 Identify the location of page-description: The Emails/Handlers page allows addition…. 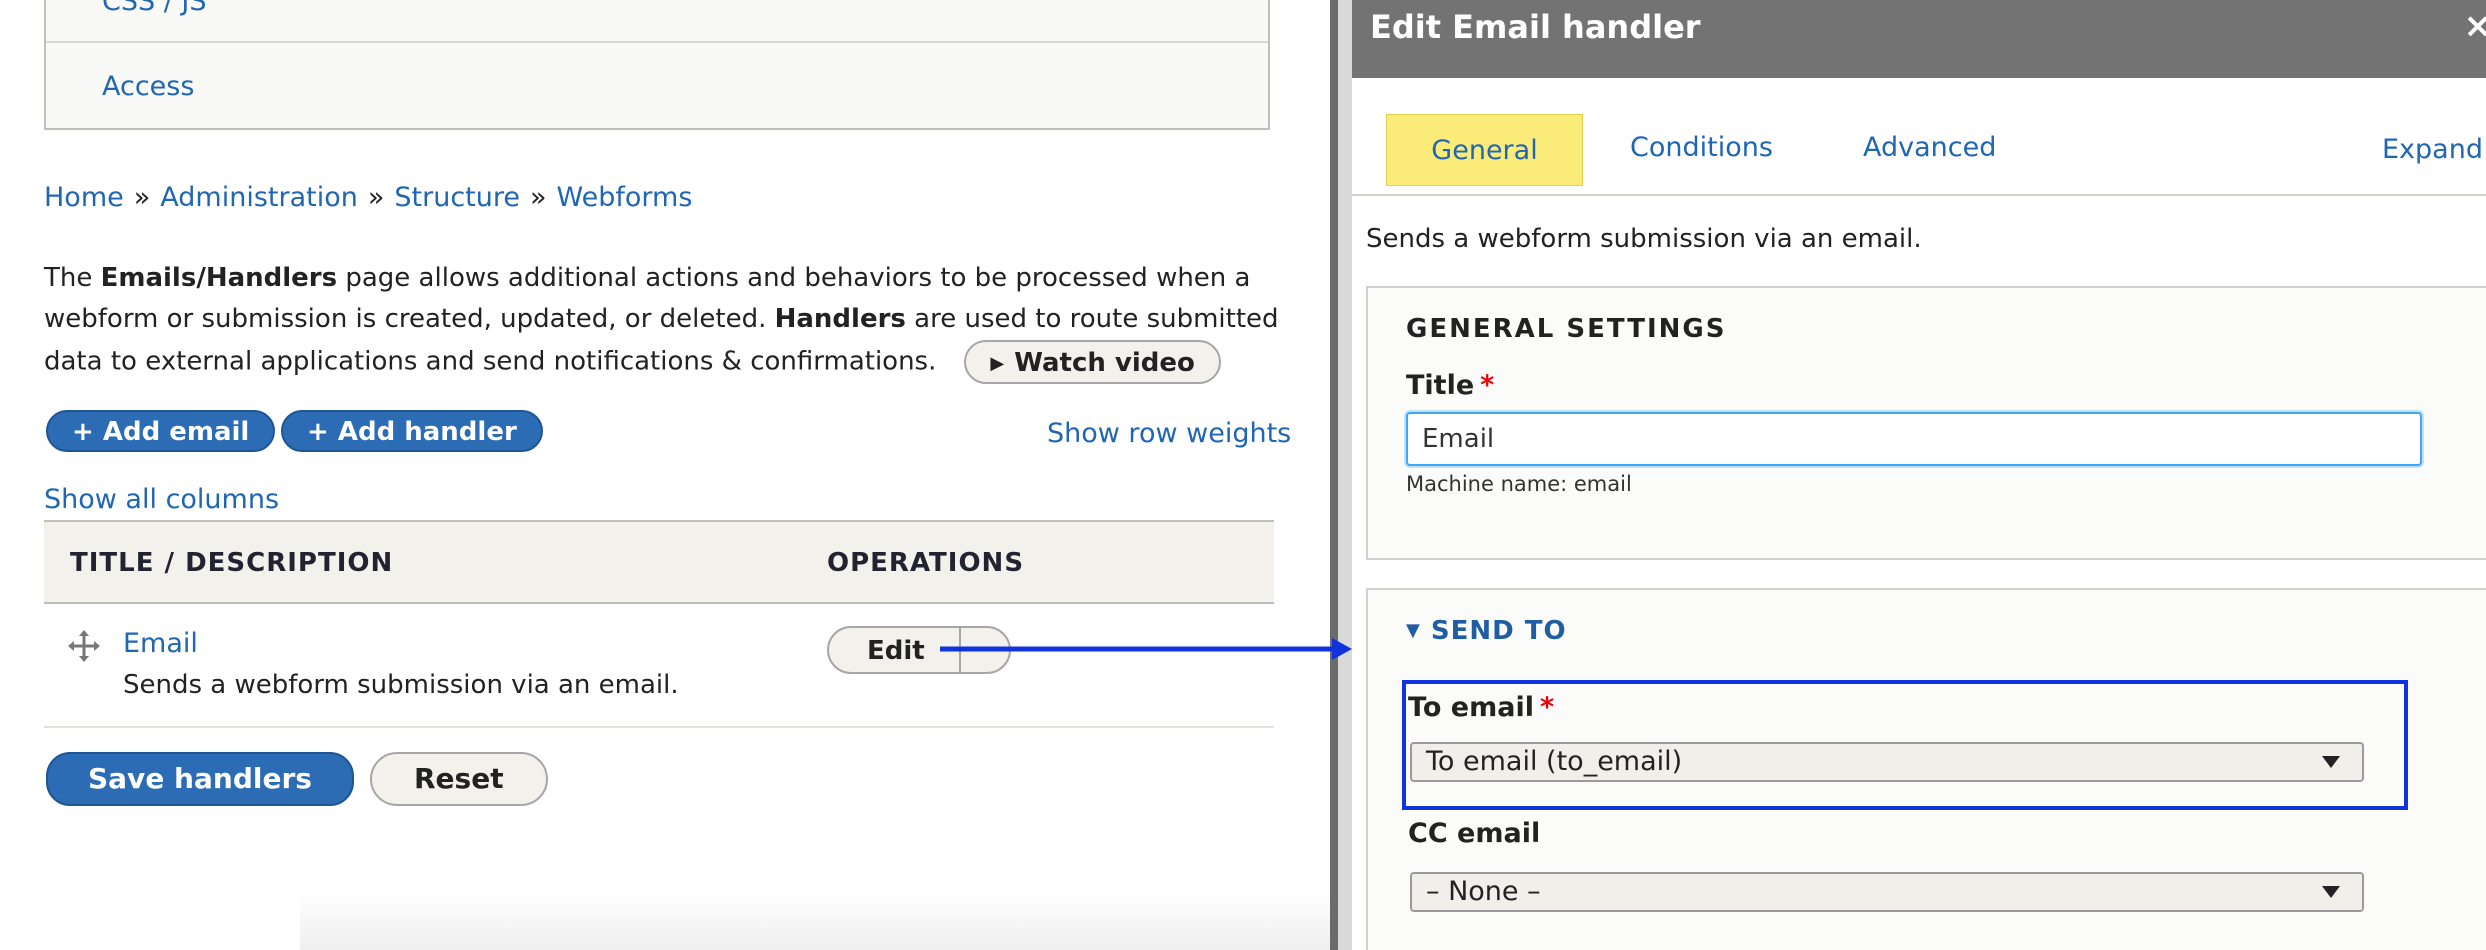
(674, 321).